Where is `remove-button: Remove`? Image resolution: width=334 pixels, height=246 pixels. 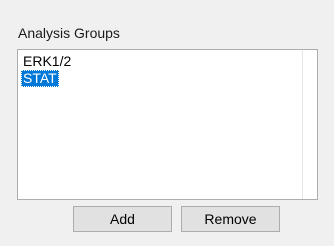 remove-button: Remove is located at coordinates (230, 219).